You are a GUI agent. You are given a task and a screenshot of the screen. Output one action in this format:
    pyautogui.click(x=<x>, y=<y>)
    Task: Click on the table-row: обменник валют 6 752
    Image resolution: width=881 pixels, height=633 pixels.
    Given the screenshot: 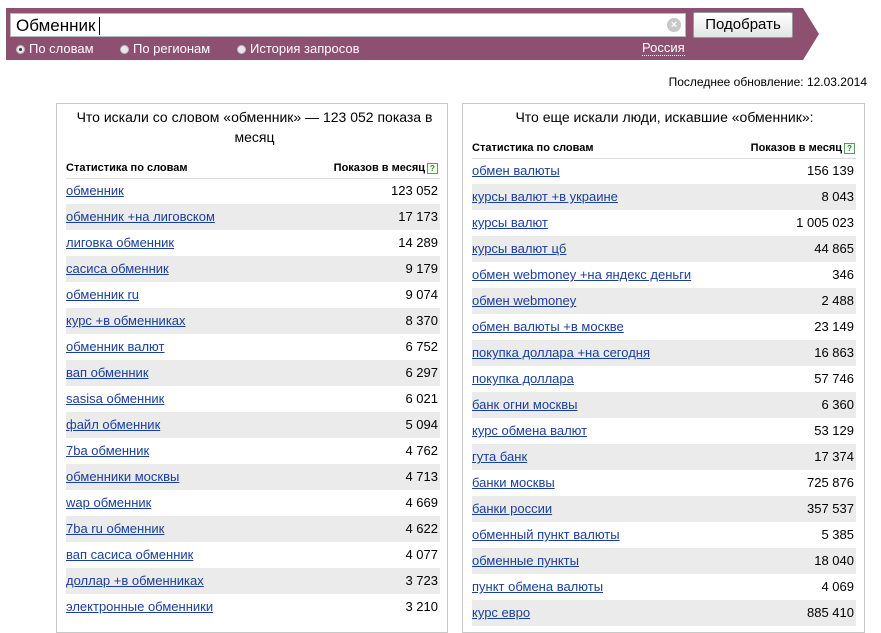 What is the action you would take?
    pyautogui.click(x=253, y=347)
    